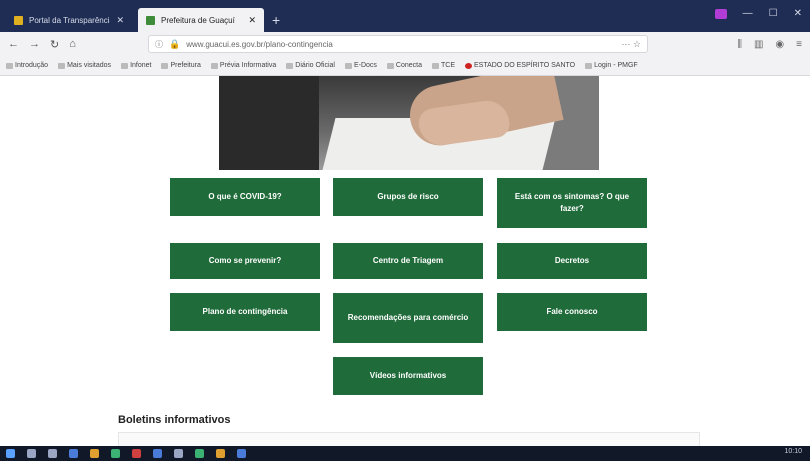  Describe the element at coordinates (739, 44) in the screenshot. I see `library-icon: ⫼` at that location.